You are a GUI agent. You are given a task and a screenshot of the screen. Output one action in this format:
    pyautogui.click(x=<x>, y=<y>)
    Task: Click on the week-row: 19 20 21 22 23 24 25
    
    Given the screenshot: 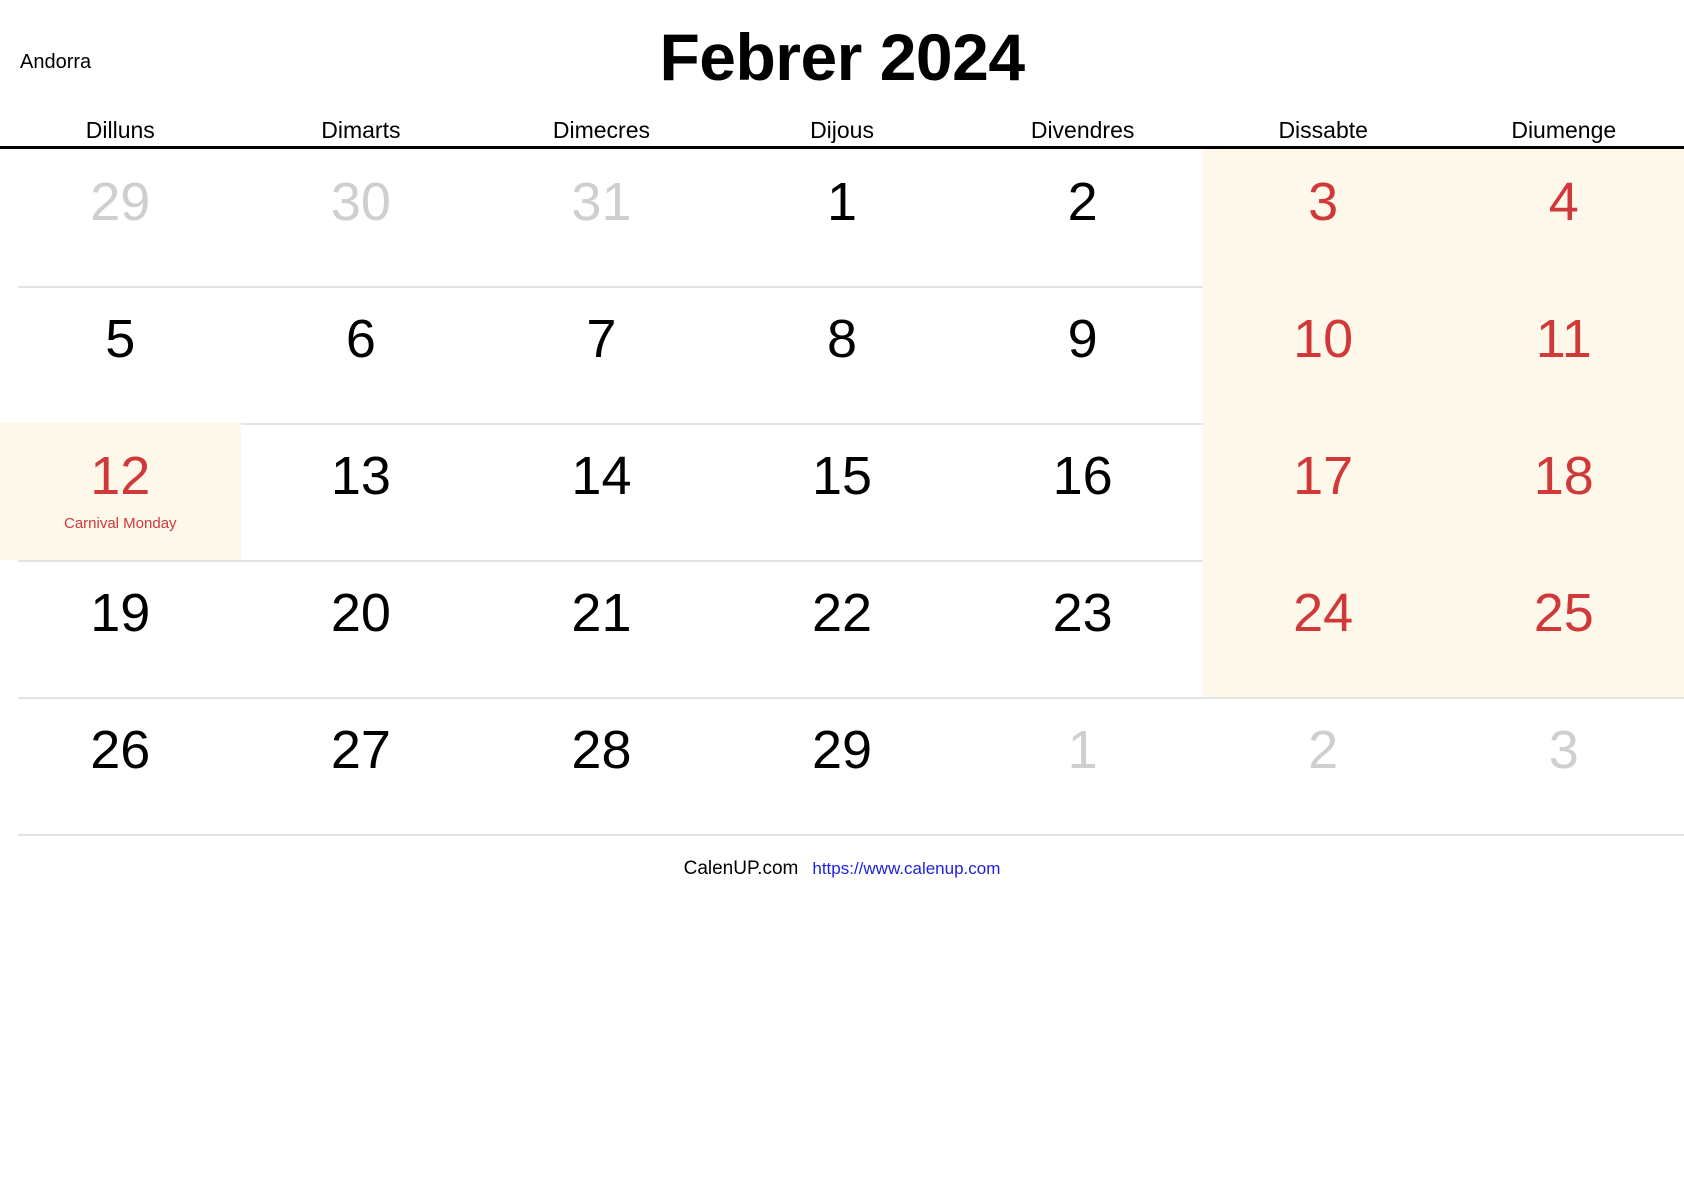 What is the action you would take?
    pyautogui.click(x=842, y=628)
    